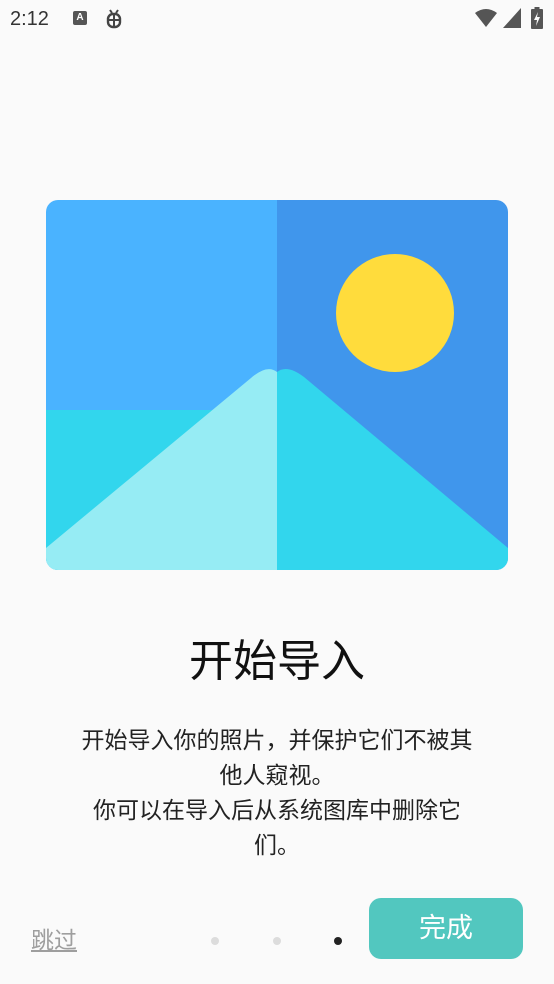 The image size is (554, 984). I want to click on done-button: 完成, so click(446, 928).